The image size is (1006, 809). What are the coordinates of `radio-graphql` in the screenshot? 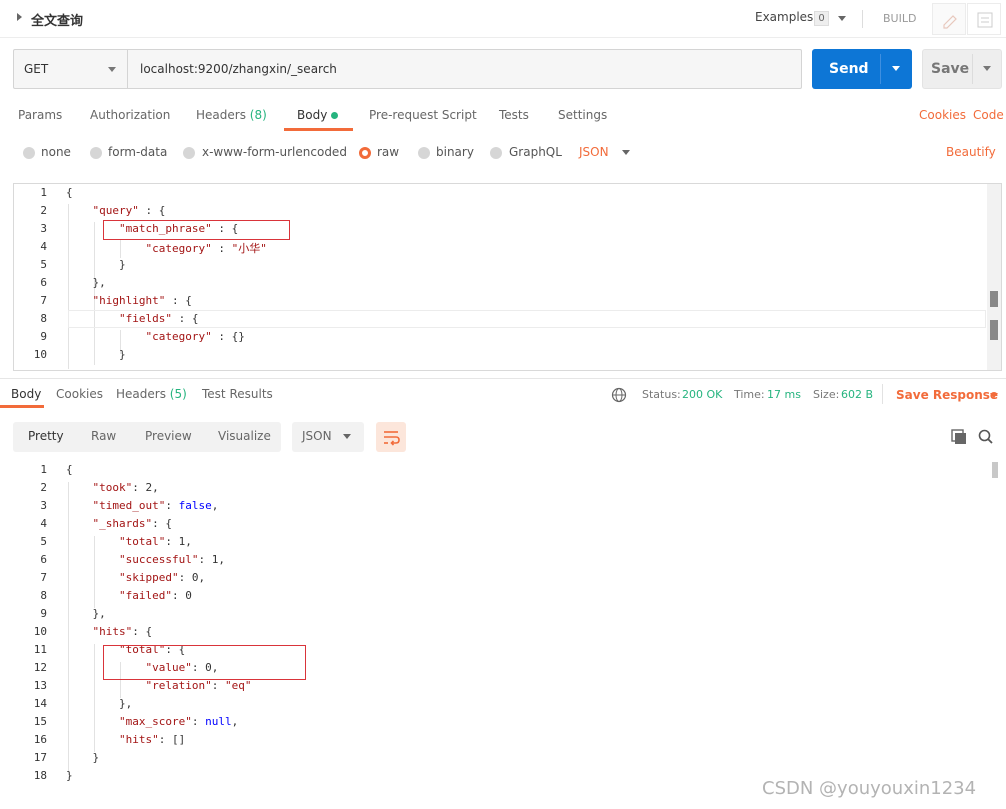 It's located at (496, 153).